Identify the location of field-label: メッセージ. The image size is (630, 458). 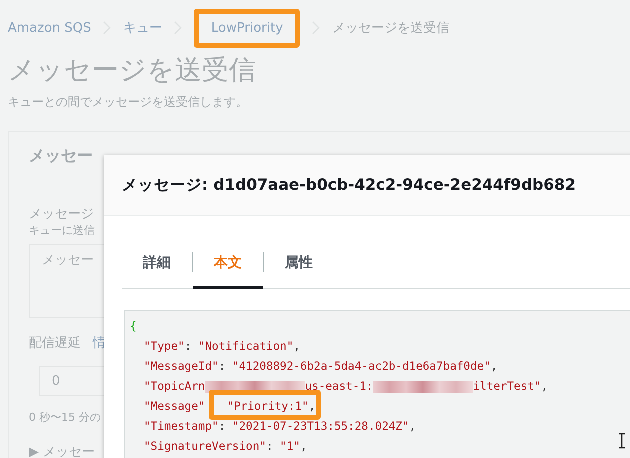
(62, 214).